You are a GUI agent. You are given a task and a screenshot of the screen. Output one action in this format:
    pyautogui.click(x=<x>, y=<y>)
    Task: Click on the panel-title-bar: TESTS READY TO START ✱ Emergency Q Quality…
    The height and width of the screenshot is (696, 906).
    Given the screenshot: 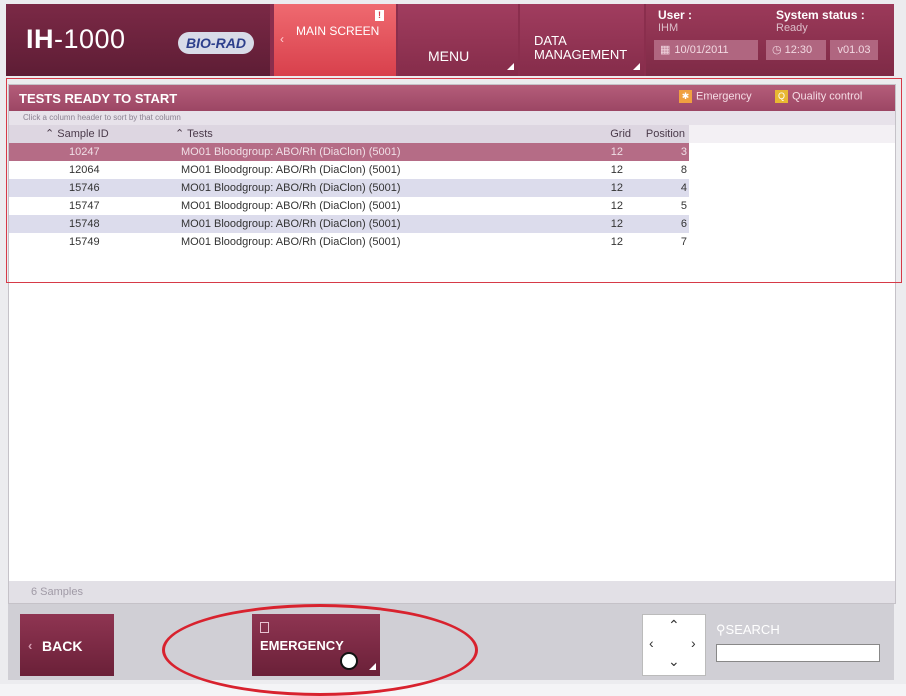 What is the action you would take?
    pyautogui.click(x=452, y=98)
    